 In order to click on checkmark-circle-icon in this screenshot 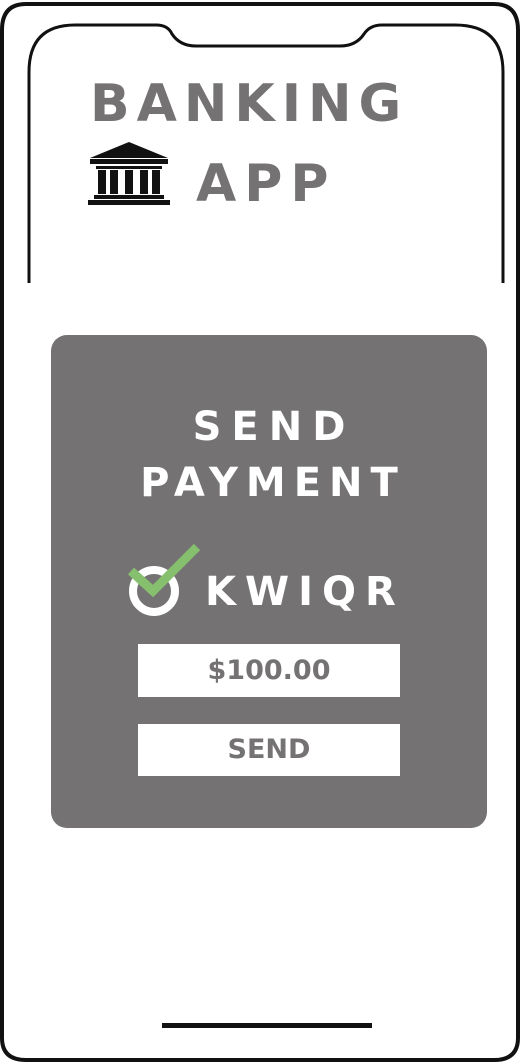, I will do `click(164, 579)`.